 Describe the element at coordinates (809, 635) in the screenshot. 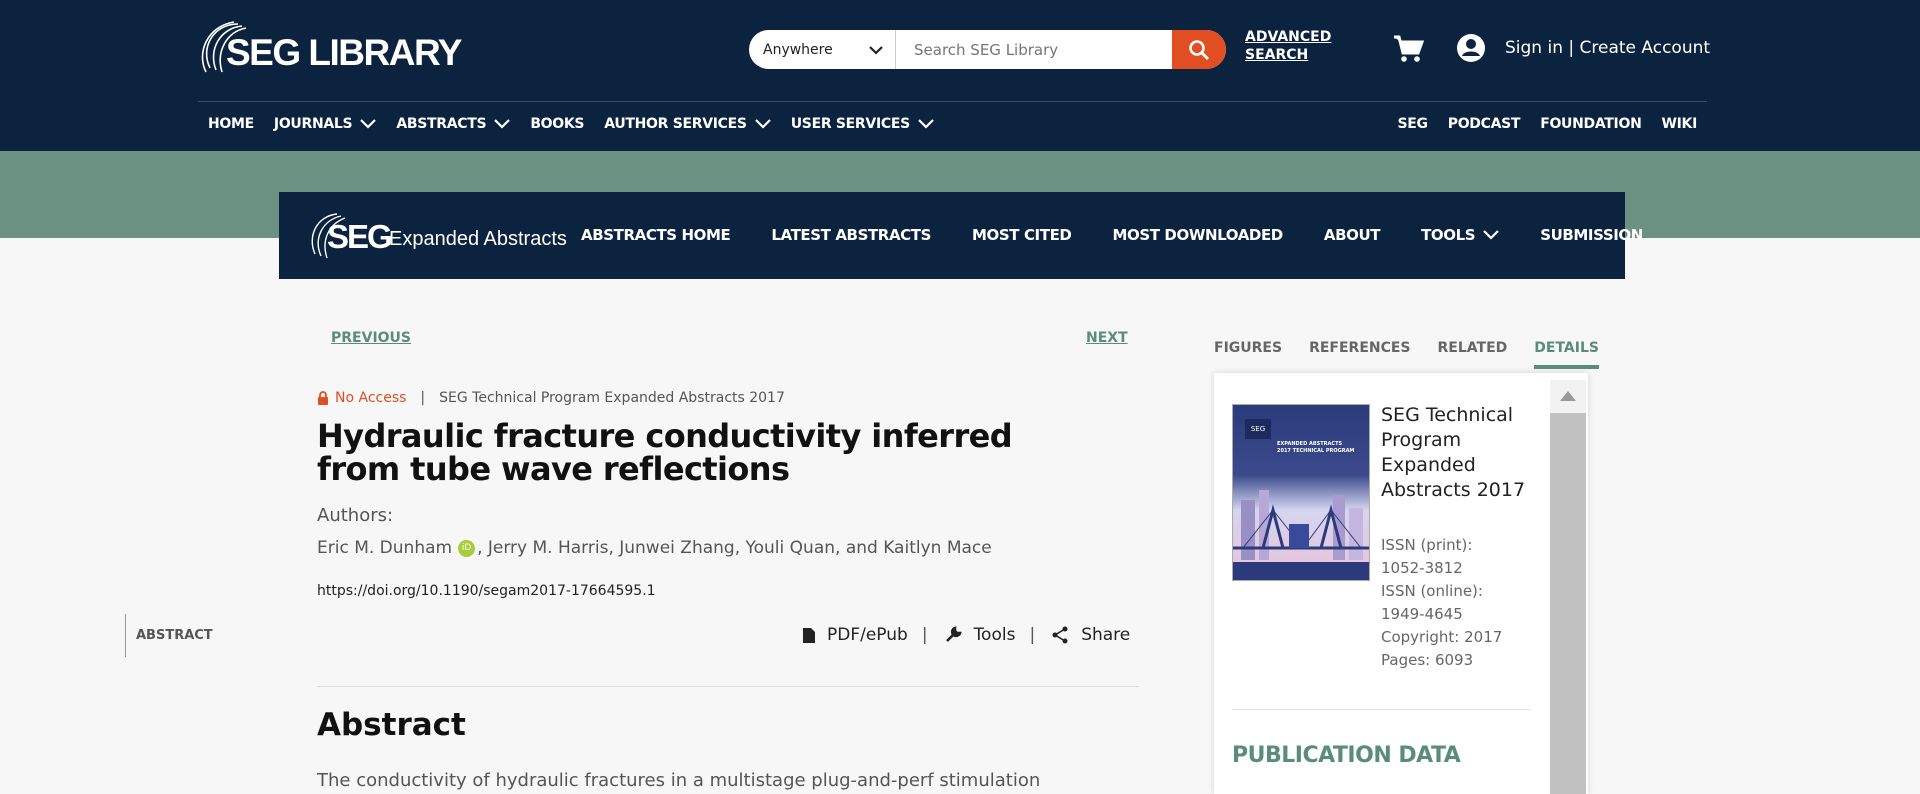

I see `document-icon` at that location.